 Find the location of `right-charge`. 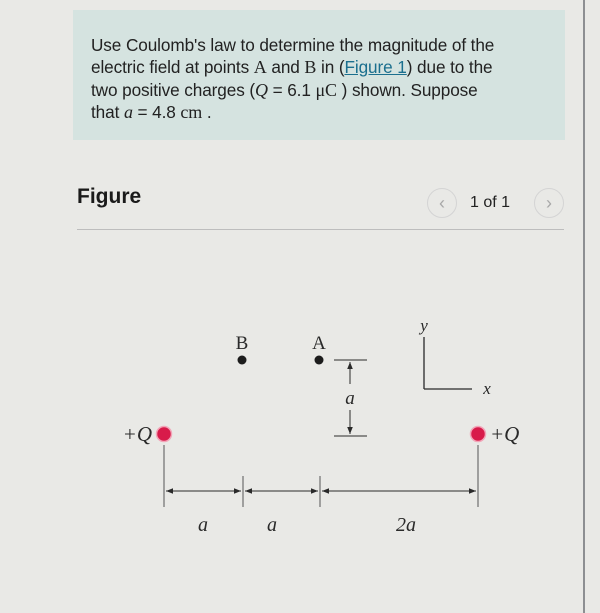

right-charge is located at coordinates (478, 434).